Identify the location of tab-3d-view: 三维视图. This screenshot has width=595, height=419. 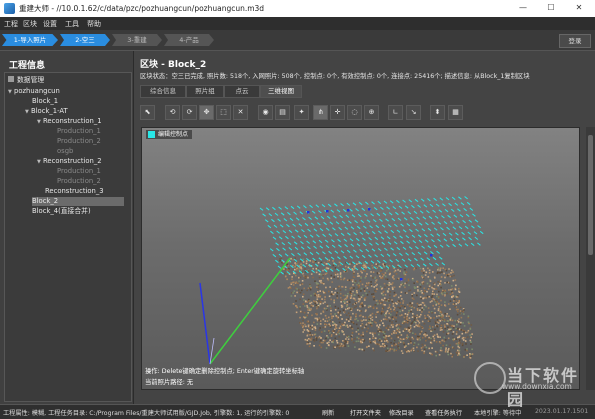
(281, 91).